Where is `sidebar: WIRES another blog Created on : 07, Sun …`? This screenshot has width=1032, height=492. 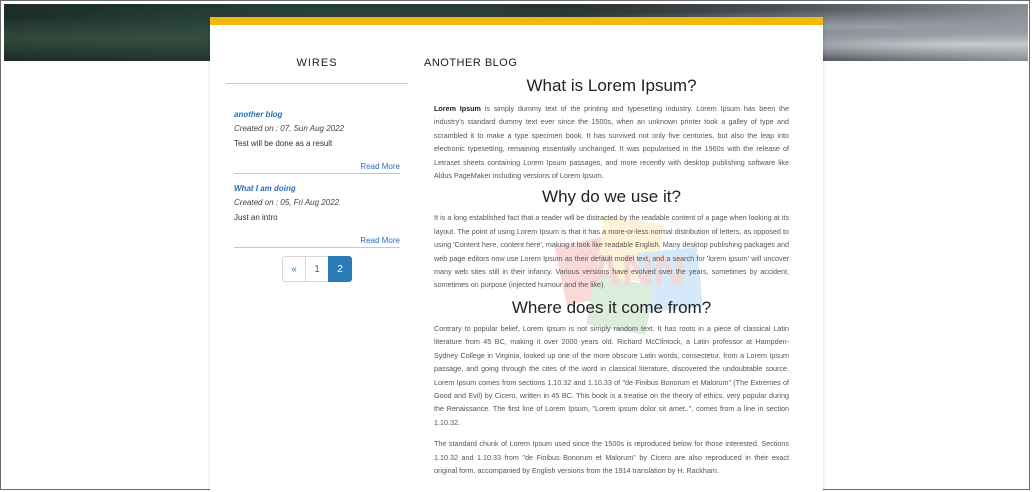 sidebar: WIRES another blog Created on : 07, Sun … is located at coordinates (317, 153).